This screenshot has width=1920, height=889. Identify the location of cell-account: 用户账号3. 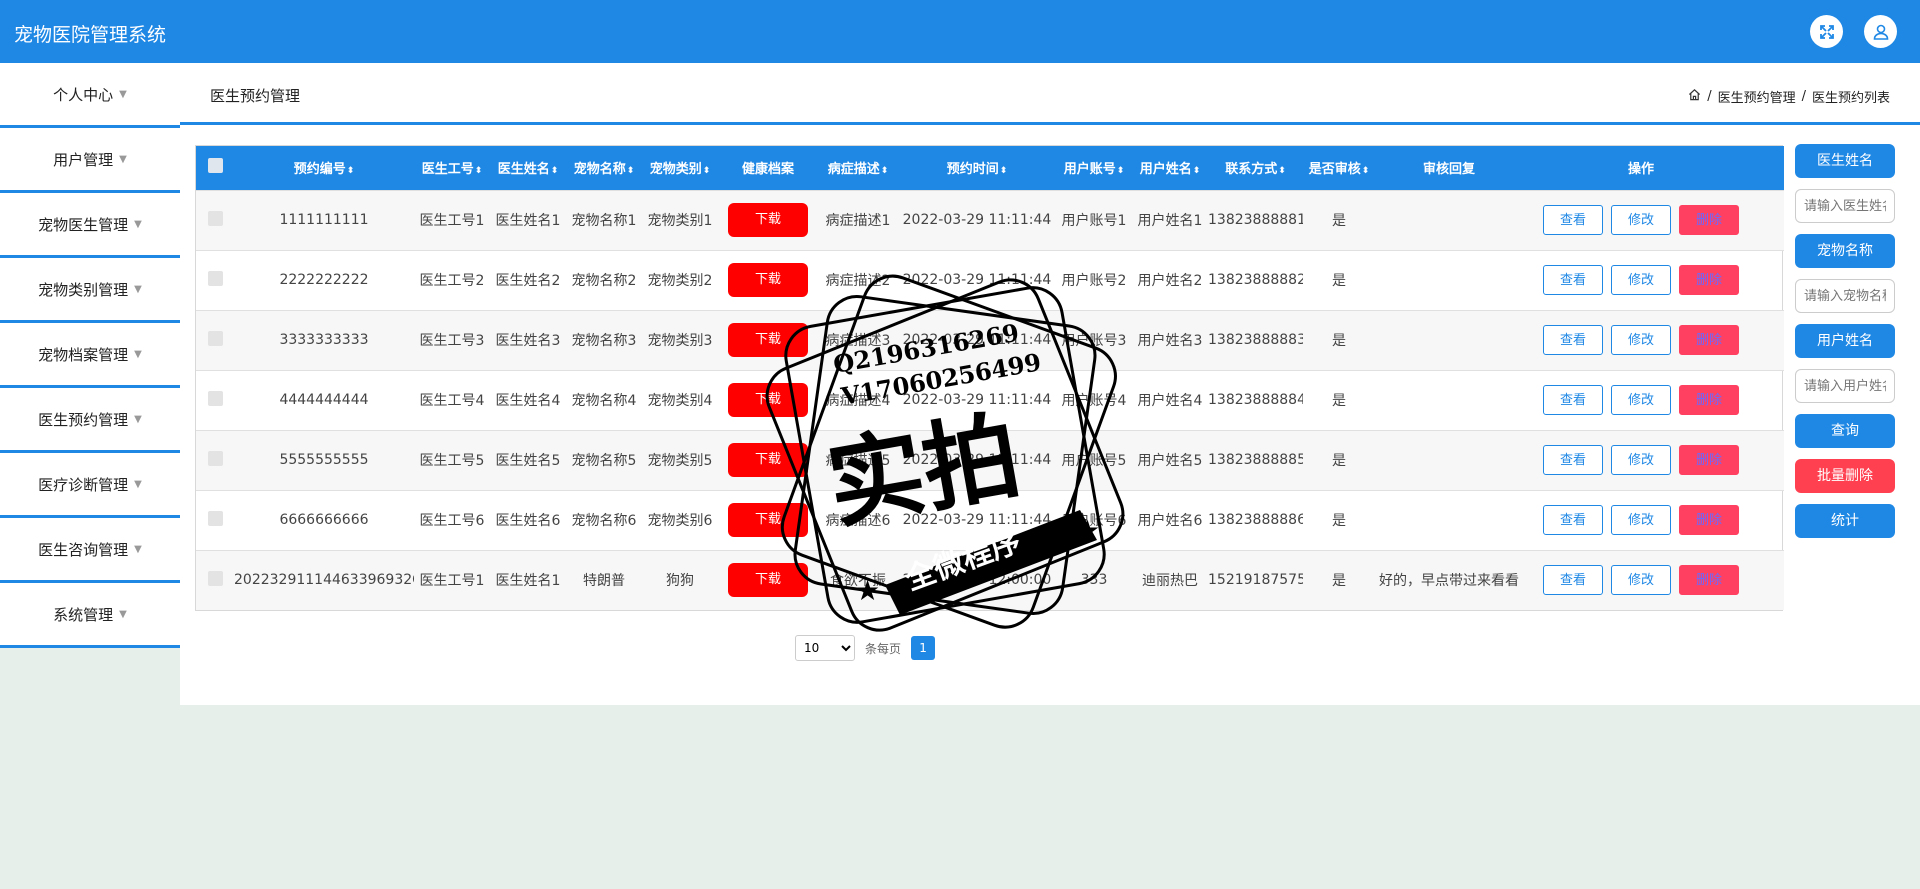
(1094, 341).